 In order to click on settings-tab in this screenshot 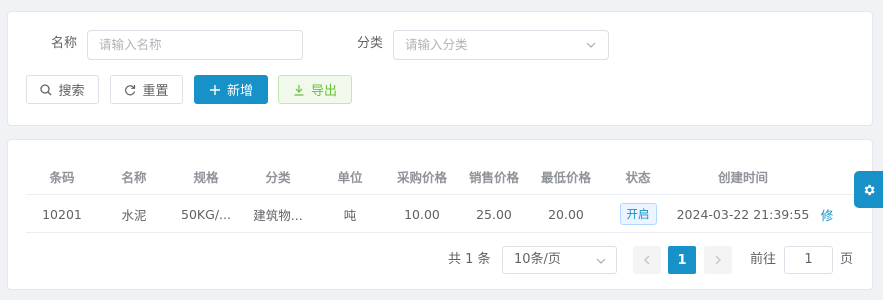, I will do `click(868, 189)`.